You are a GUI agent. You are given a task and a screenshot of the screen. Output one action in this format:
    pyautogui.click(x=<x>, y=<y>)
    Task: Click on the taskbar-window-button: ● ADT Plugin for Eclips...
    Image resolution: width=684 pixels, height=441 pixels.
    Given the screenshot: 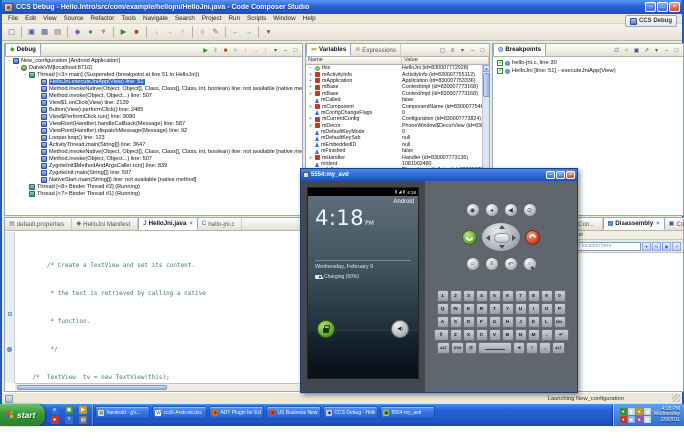 What is the action you would take?
    pyautogui.click(x=237, y=412)
    